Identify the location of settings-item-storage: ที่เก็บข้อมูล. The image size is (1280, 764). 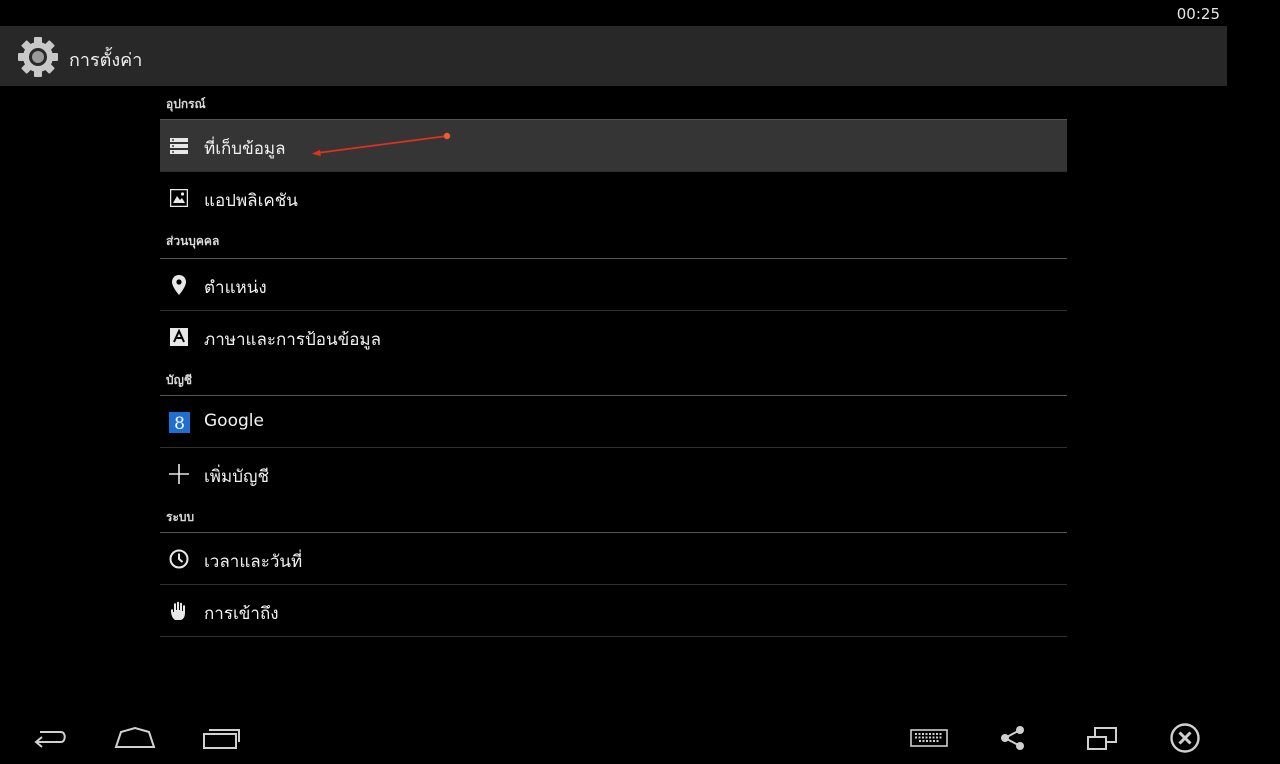
(613, 146).